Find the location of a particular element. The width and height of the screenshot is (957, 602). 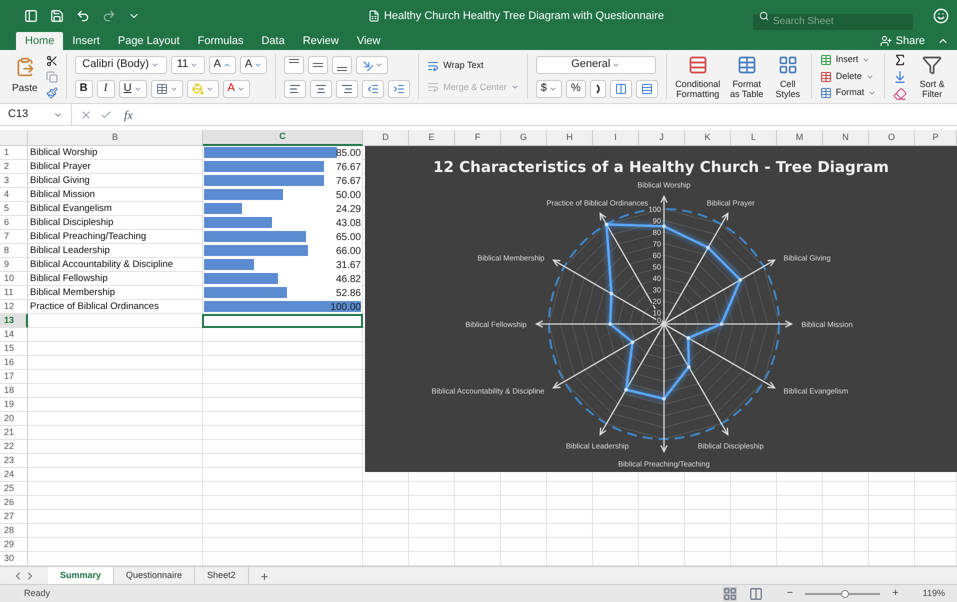

cell-cursor is located at coordinates (282, 321).